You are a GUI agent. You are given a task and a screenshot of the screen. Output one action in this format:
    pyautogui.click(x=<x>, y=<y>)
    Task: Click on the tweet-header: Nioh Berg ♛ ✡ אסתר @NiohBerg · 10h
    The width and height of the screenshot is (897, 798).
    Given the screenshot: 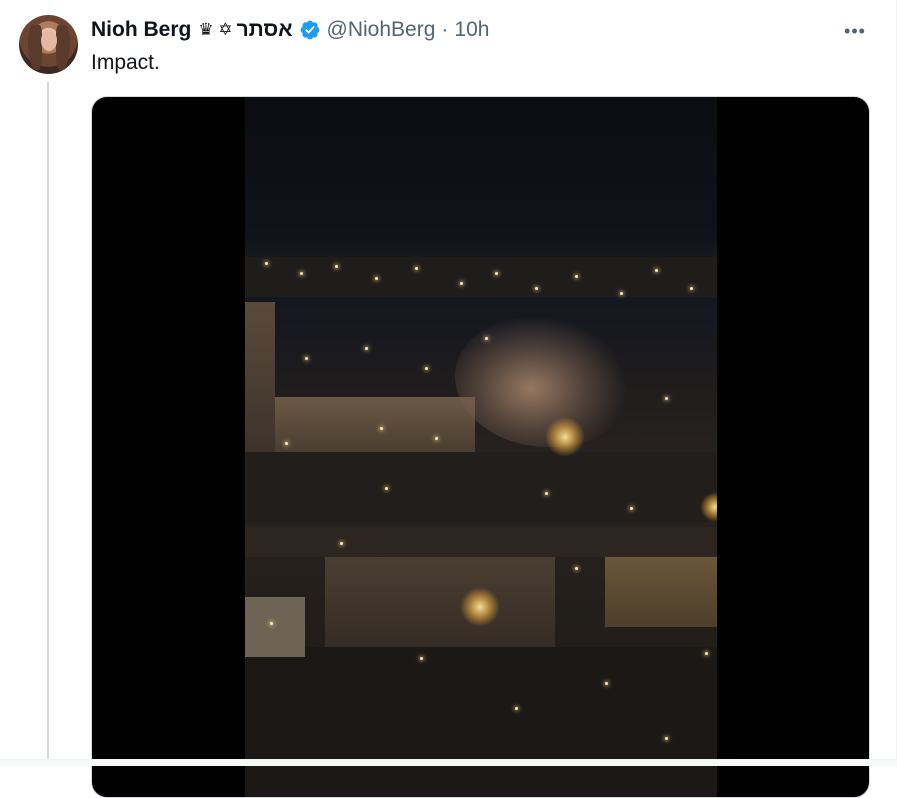 What is the action you would take?
    pyautogui.click(x=290, y=30)
    